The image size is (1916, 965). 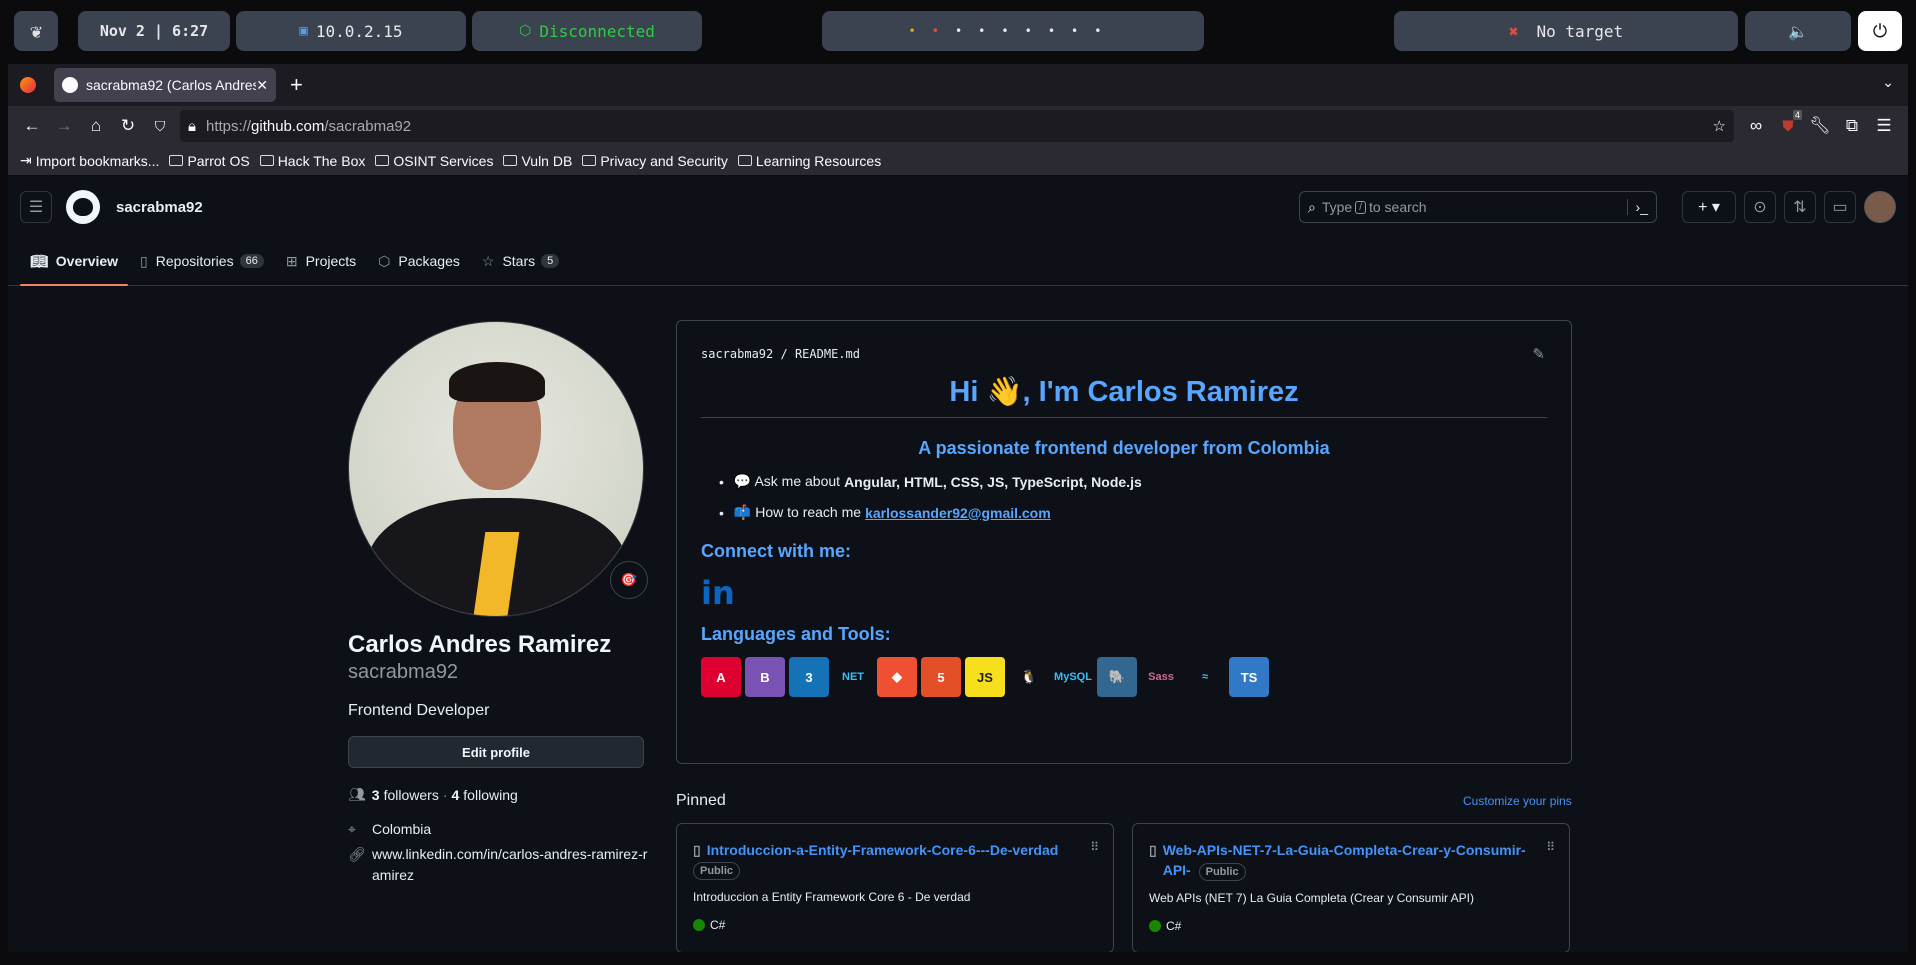 What do you see at coordinates (419, 261) in the screenshot?
I see `tab-packages: ⬡ Packages` at bounding box center [419, 261].